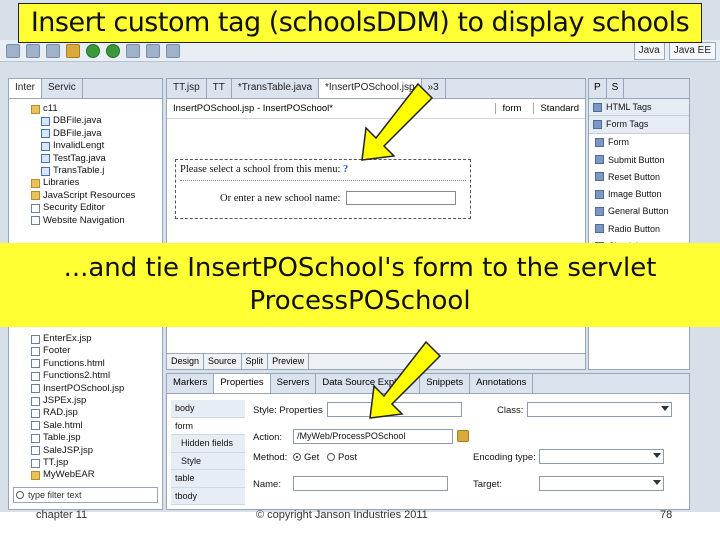 Image resolution: width=720 pixels, height=540 pixels. Describe the element at coordinates (85, 159) in the screenshot. I see `tree-item: TestTag.java` at that location.